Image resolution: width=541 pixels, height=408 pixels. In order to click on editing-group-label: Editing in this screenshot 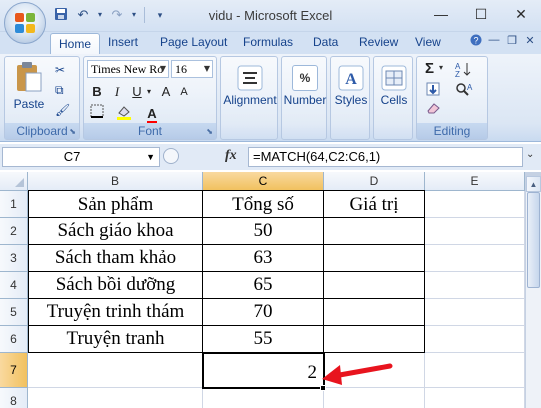, I will do `click(452, 131)`.